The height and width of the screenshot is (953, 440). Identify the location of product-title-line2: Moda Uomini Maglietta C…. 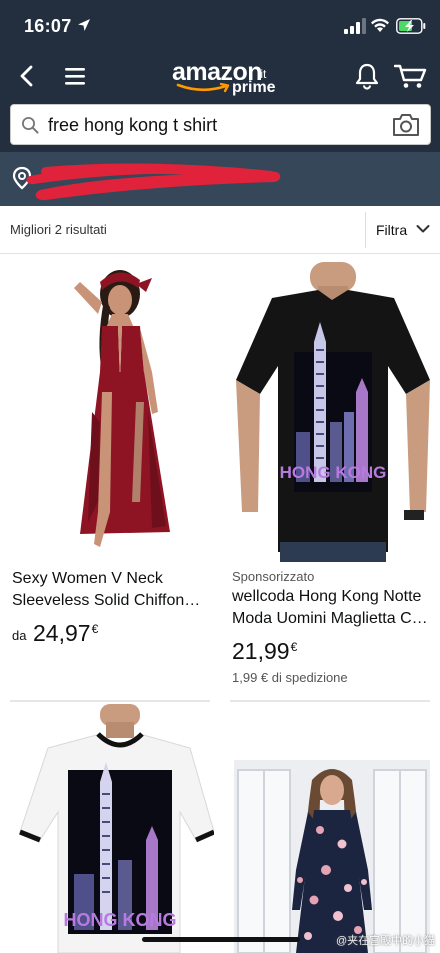
(335, 619).